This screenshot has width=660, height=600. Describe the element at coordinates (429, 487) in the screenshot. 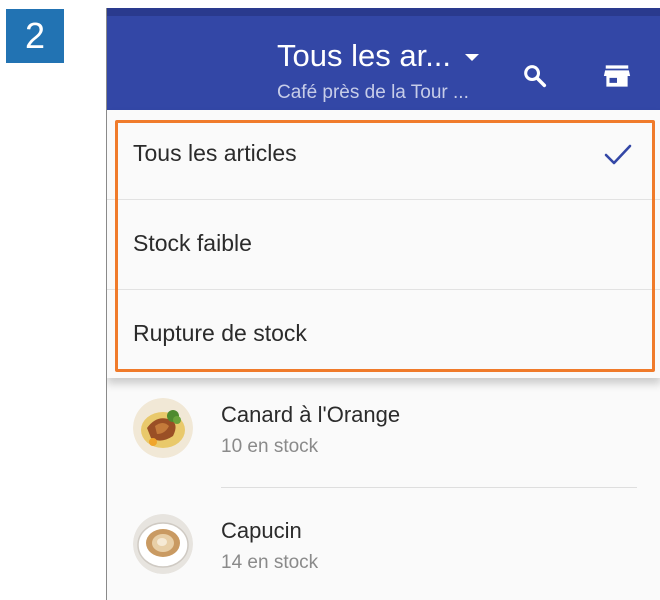

I see `divider` at that location.